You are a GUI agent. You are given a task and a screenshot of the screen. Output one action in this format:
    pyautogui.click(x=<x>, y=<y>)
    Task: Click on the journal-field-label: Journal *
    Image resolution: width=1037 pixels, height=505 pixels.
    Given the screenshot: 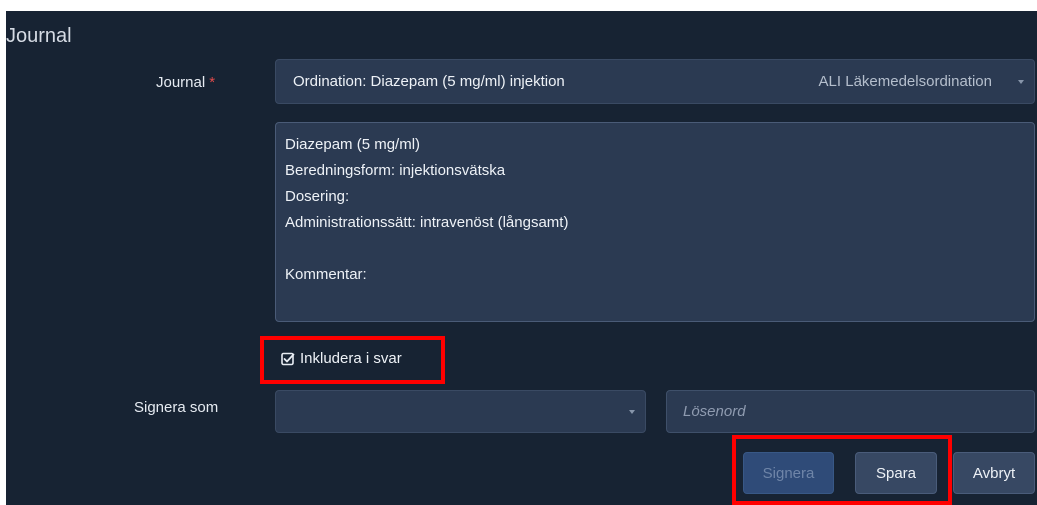 What is the action you would take?
    pyautogui.click(x=185, y=82)
    